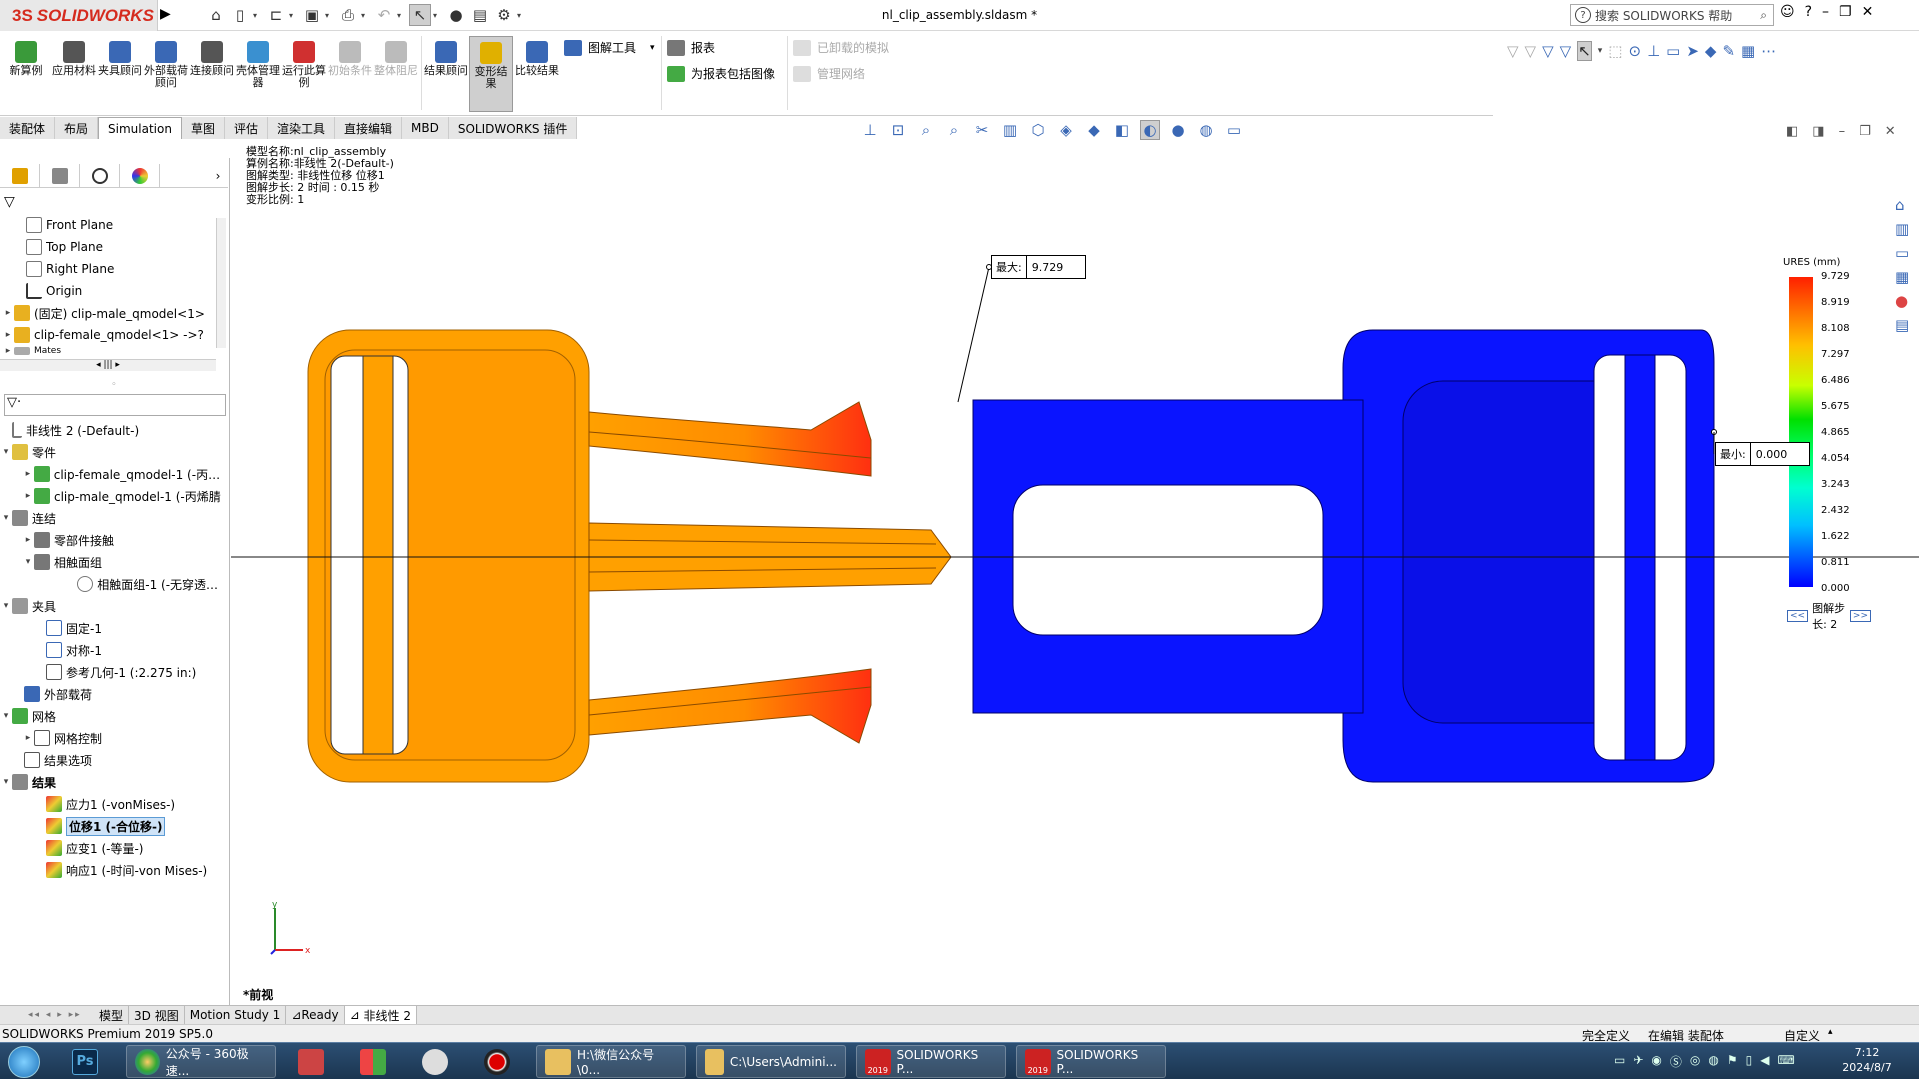  I want to click on custom-properties-icon: ▤, so click(1902, 325).